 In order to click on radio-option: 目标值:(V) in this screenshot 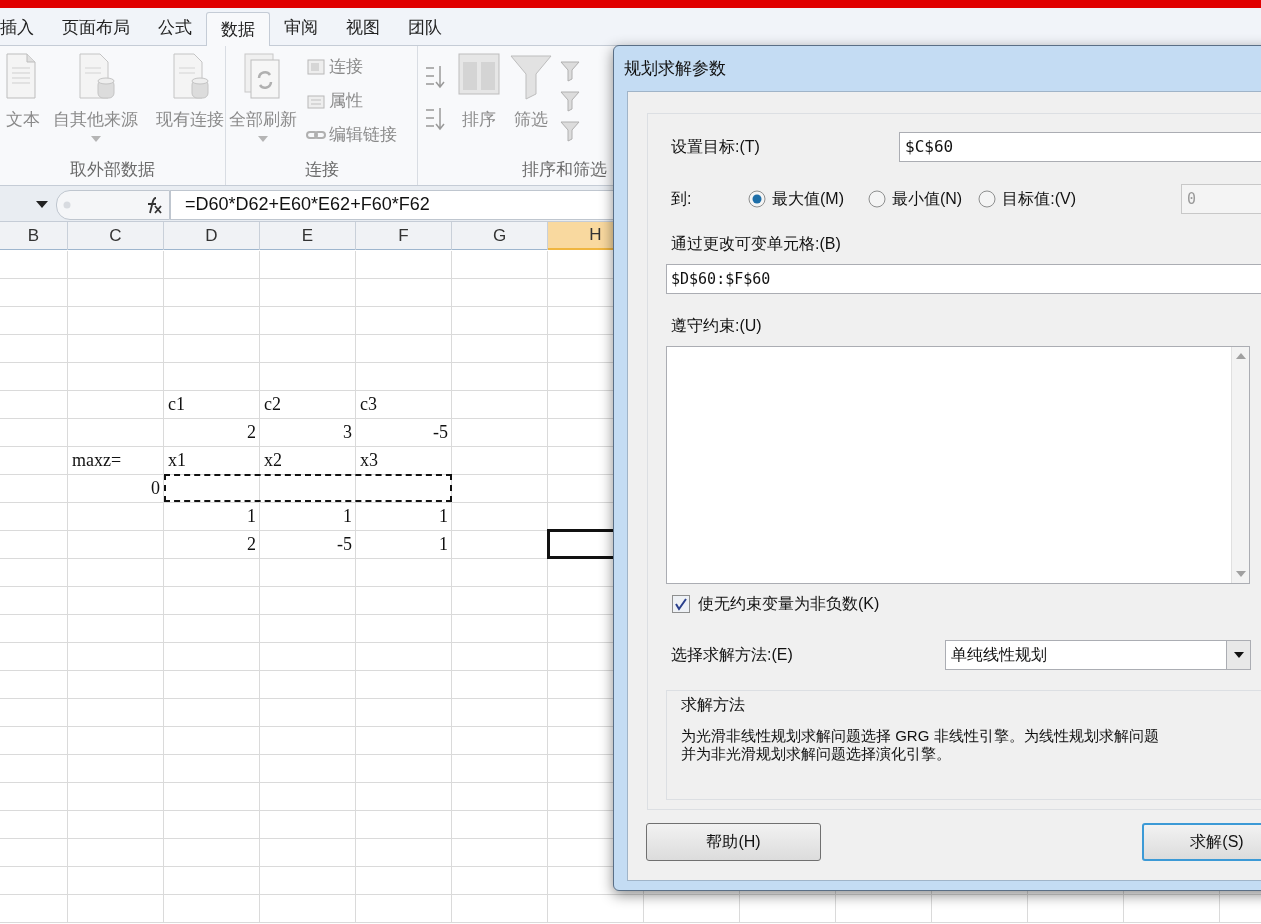, I will do `click(1027, 199)`.